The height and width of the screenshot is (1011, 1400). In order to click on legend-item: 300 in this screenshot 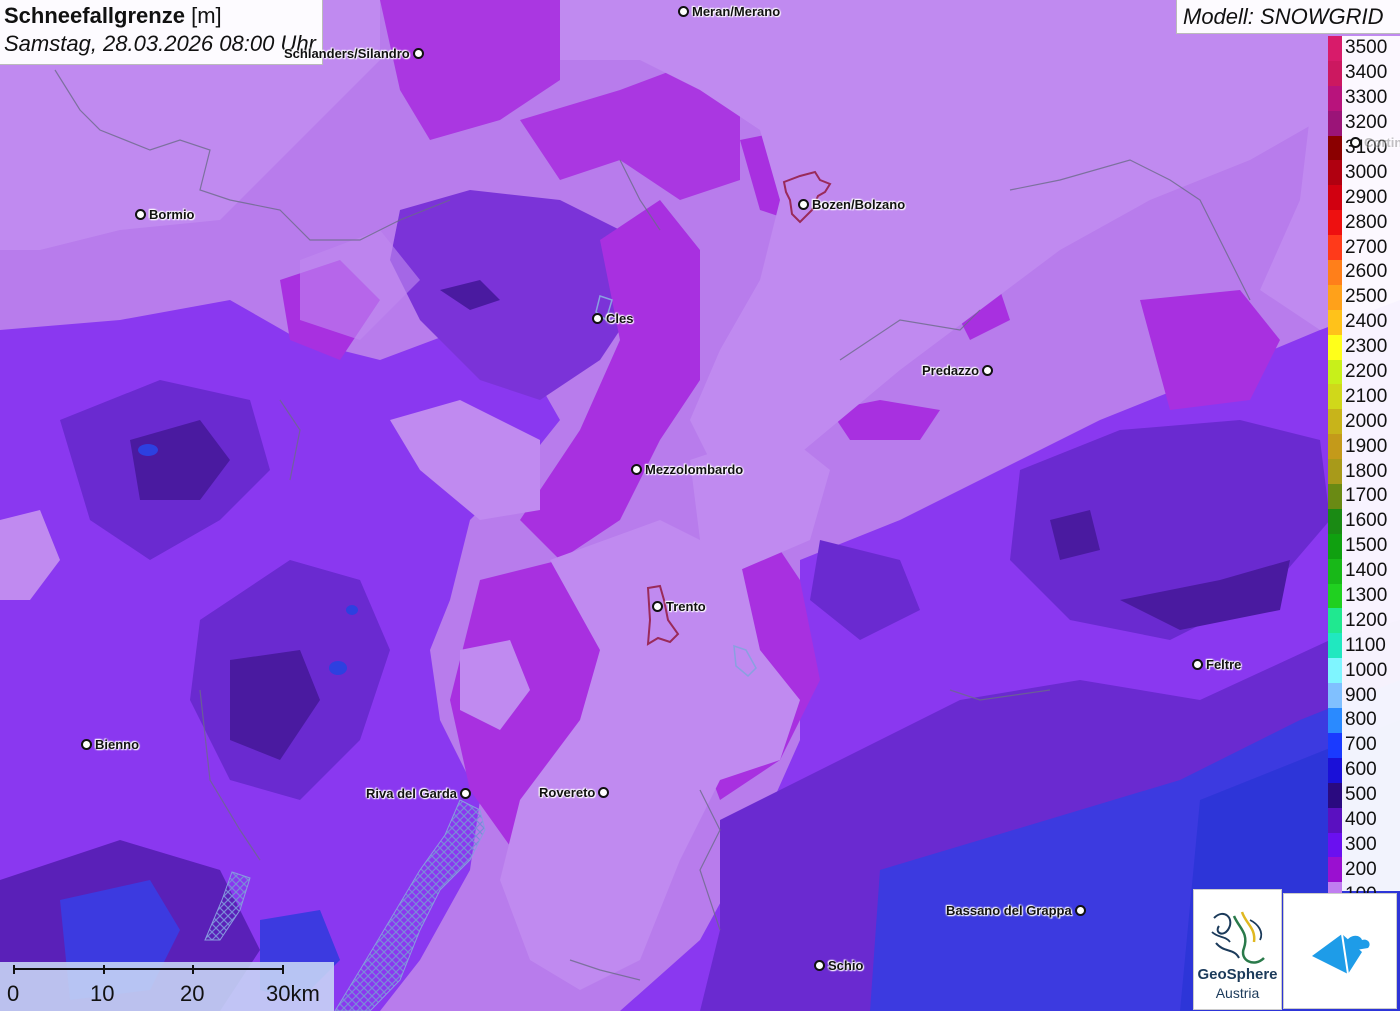, I will do `click(1364, 845)`.